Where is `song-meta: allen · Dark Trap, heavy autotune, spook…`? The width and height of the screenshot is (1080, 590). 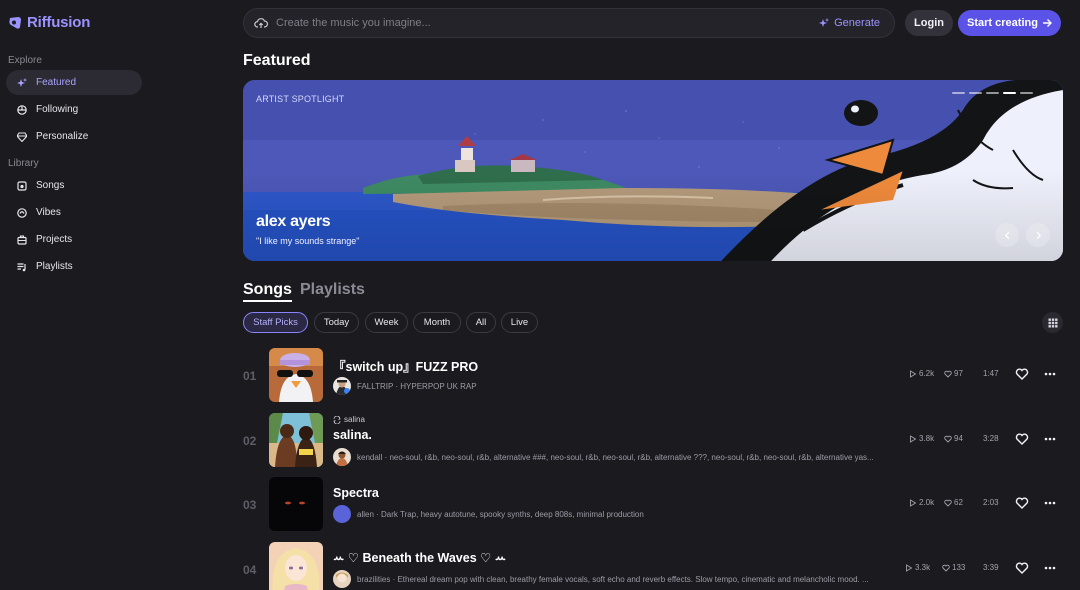 song-meta: allen · Dark Trap, heavy autotune, spook… is located at coordinates (488, 514).